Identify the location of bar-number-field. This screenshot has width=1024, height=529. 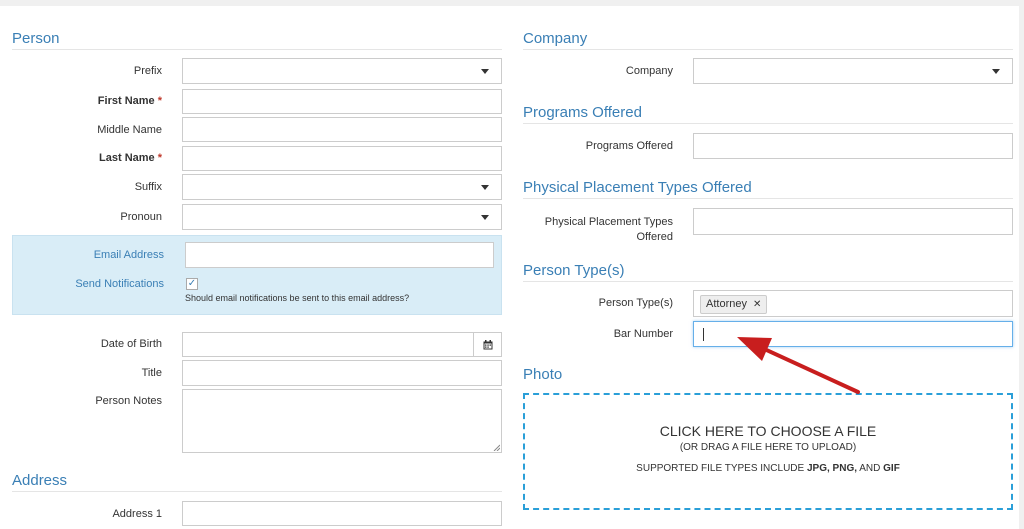
(853, 334).